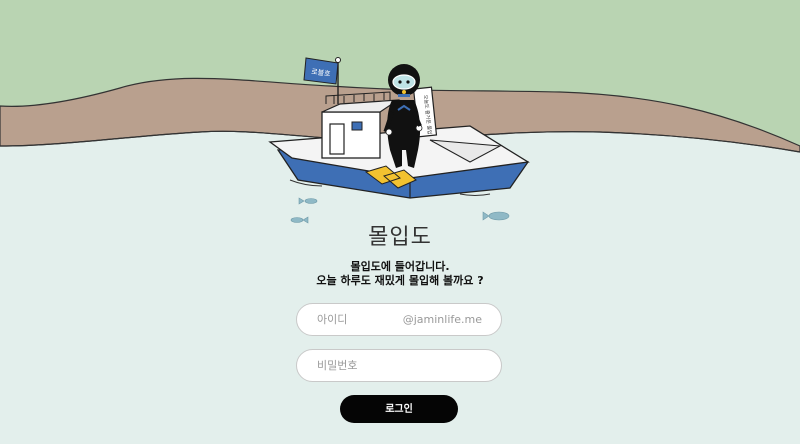 This screenshot has width=800, height=444. Describe the element at coordinates (399, 409) in the screenshot. I see `login-button: 로그인` at that location.